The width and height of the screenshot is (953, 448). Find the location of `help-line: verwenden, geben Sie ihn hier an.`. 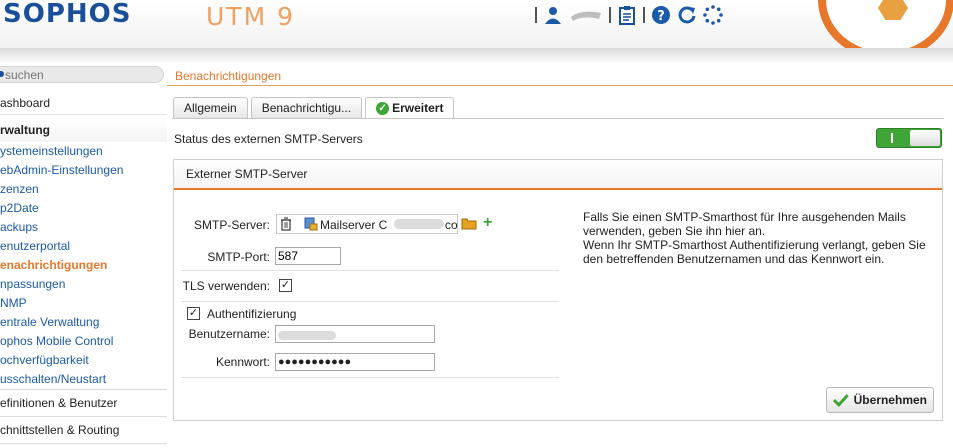

help-line: verwenden, geben Sie ihn hier an. is located at coordinates (674, 231).